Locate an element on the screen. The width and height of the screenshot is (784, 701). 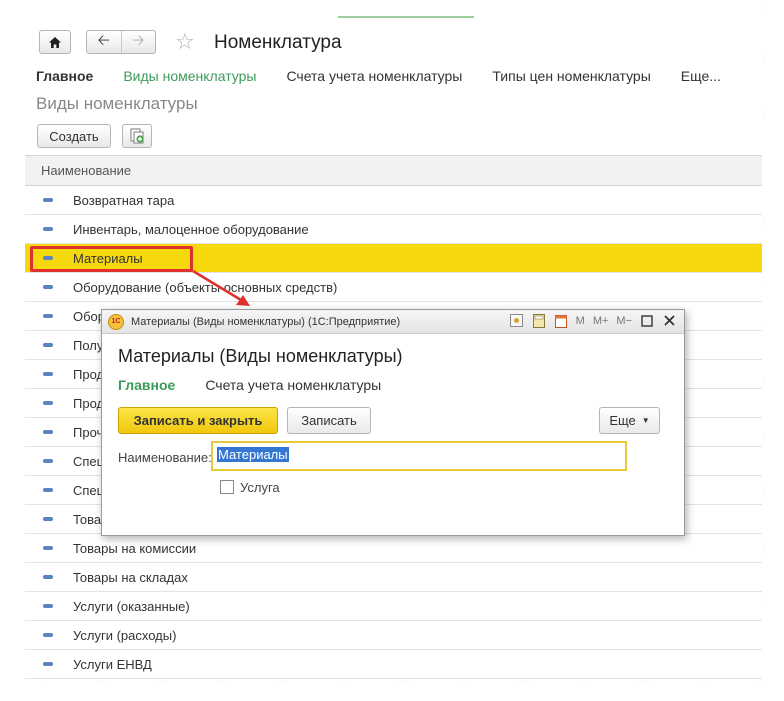
titlebar-tools: M M+ M− is located at coordinates (593, 320).